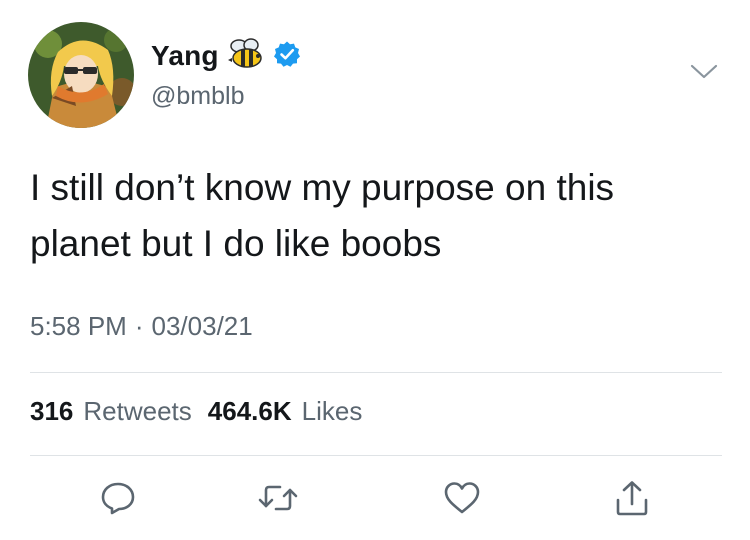  I want to click on likes-label: Likes, so click(332, 411).